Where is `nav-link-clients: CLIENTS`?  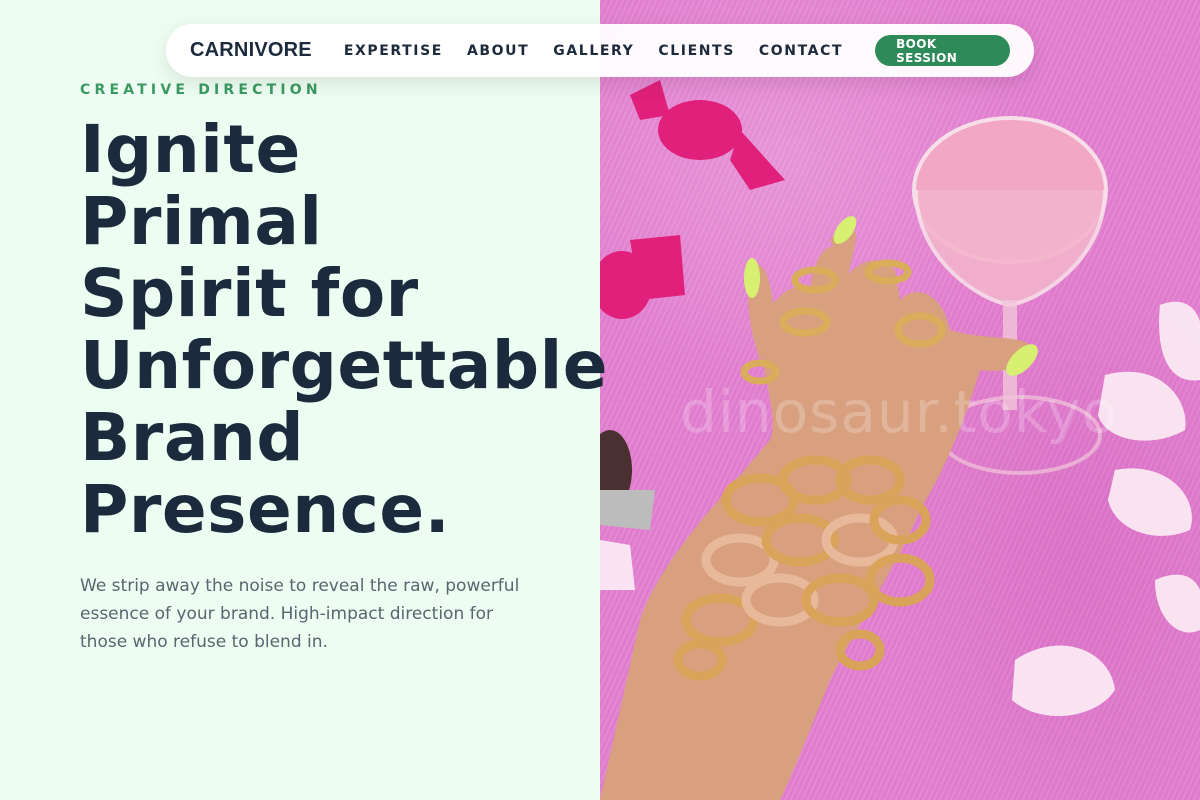 nav-link-clients: CLIENTS is located at coordinates (696, 51).